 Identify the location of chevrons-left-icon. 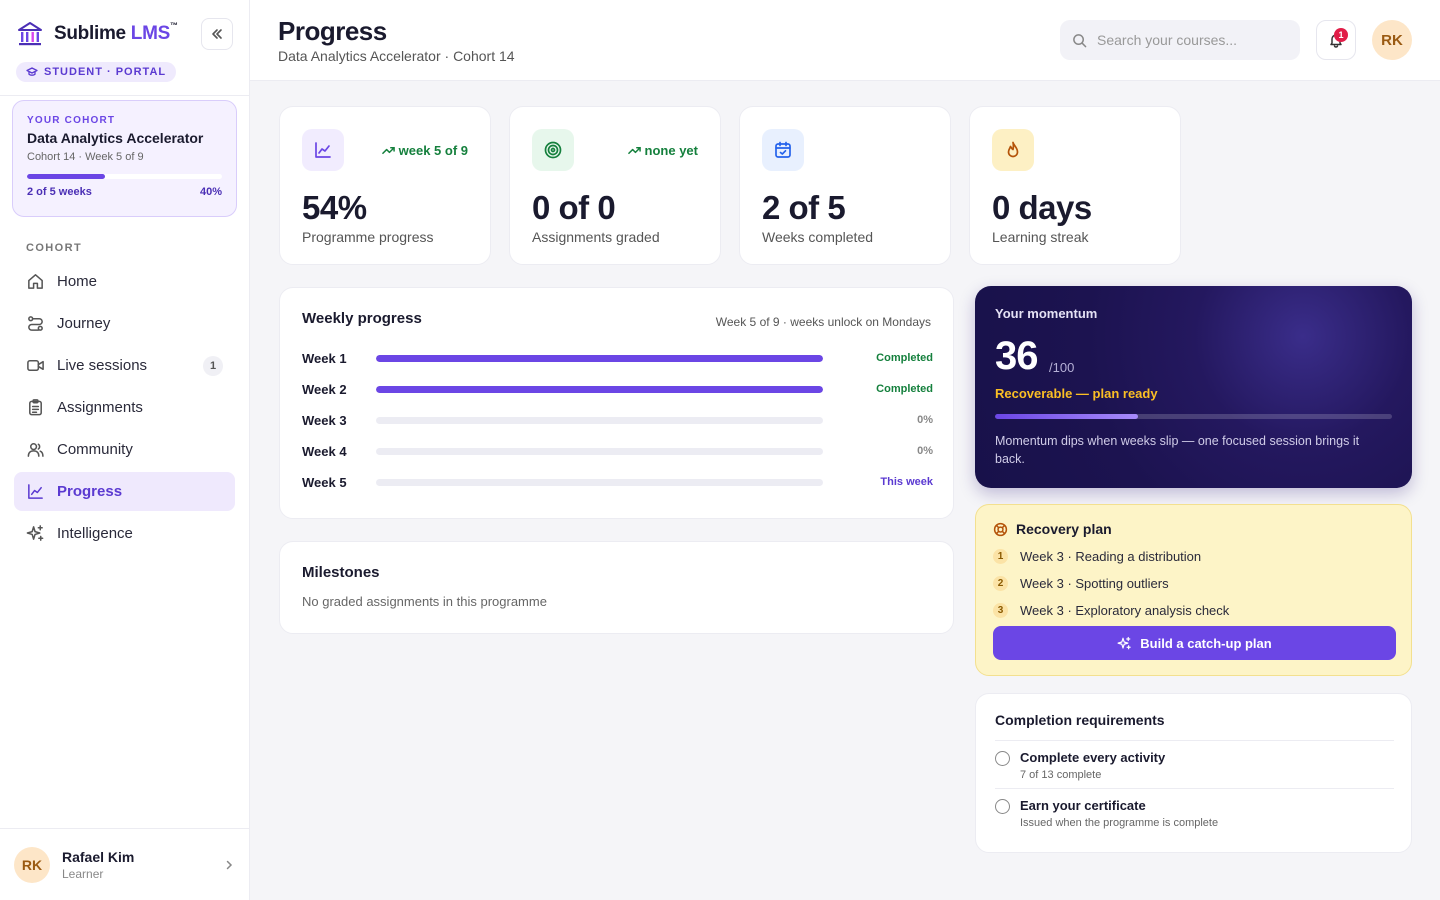
(217, 34).